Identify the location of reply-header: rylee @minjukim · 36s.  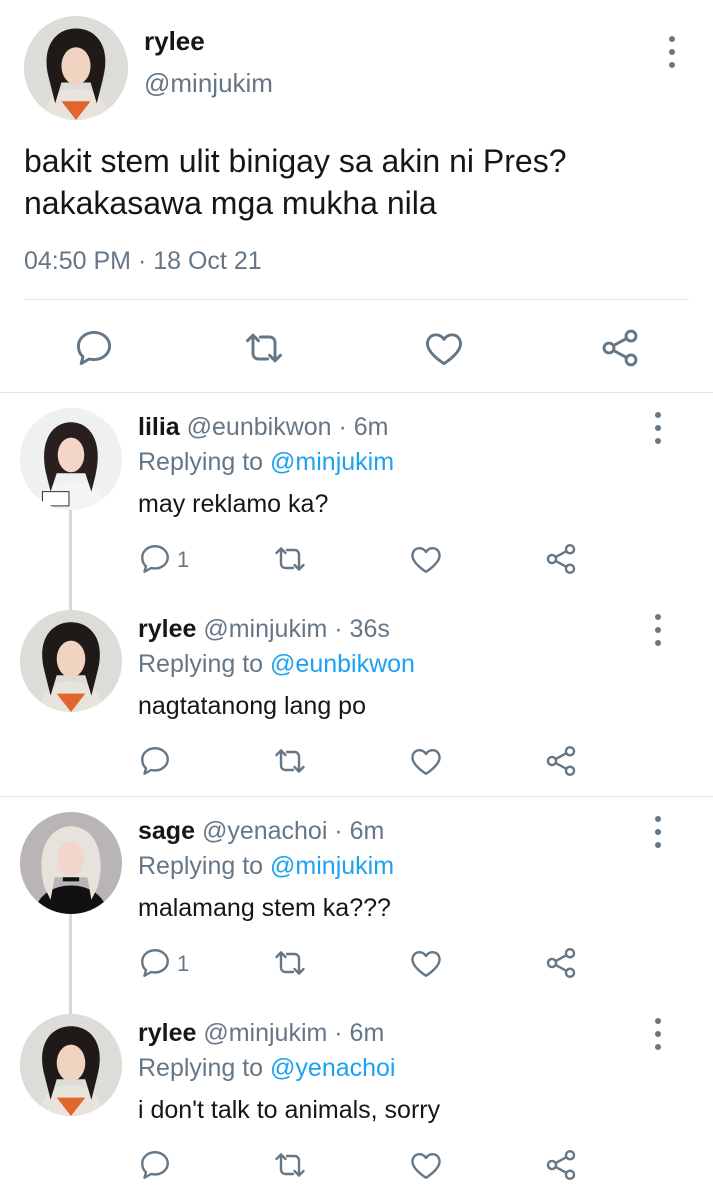
(264, 629).